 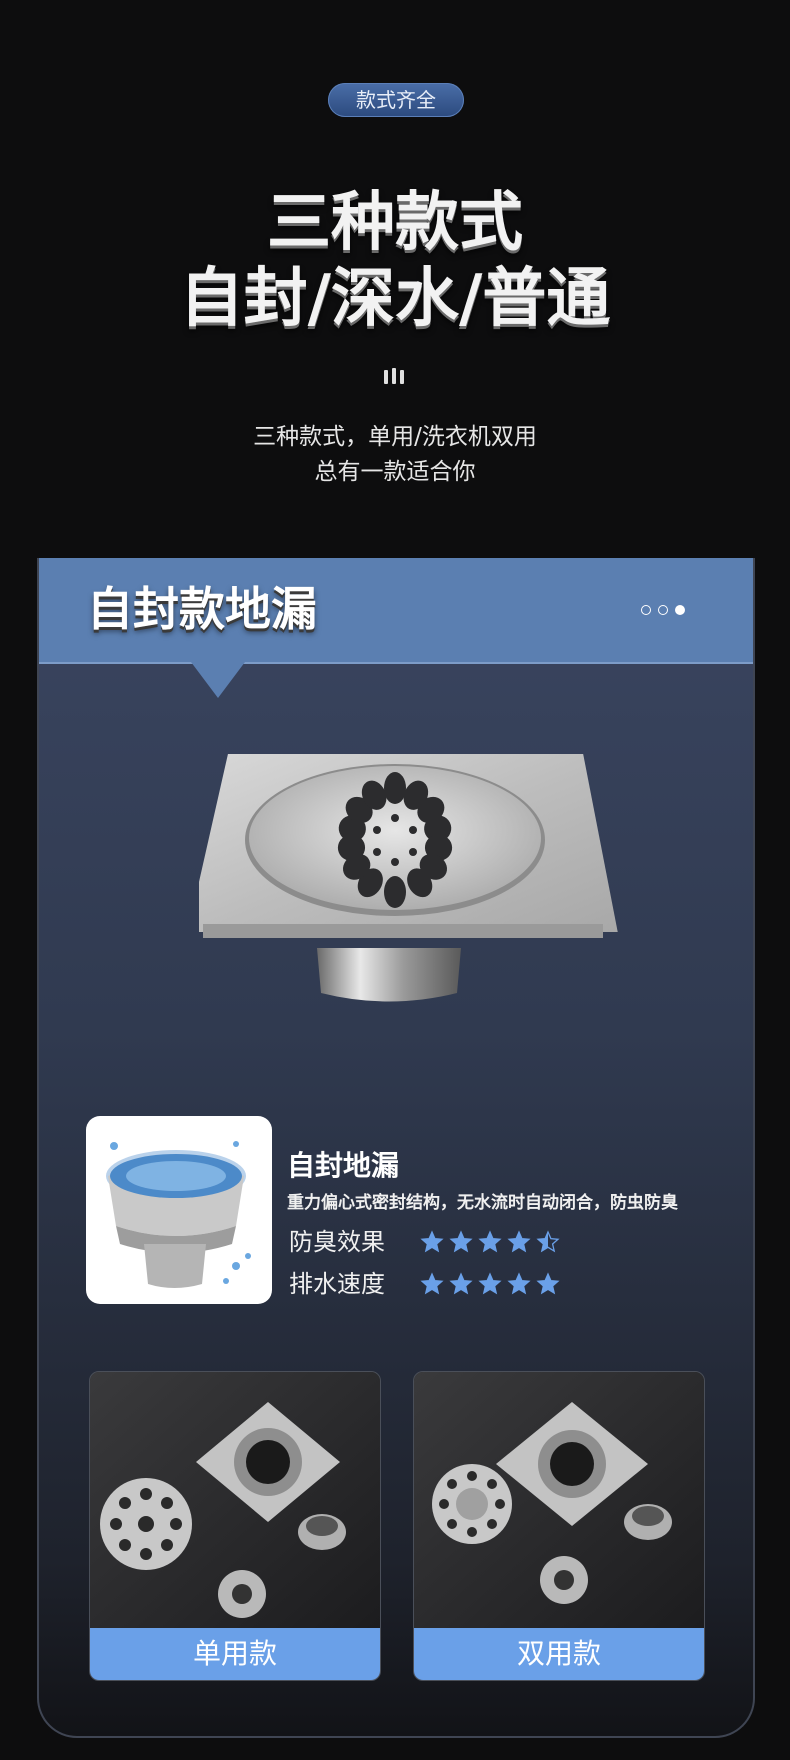 What do you see at coordinates (408, 878) in the screenshot?
I see `floor-drain-image` at bounding box center [408, 878].